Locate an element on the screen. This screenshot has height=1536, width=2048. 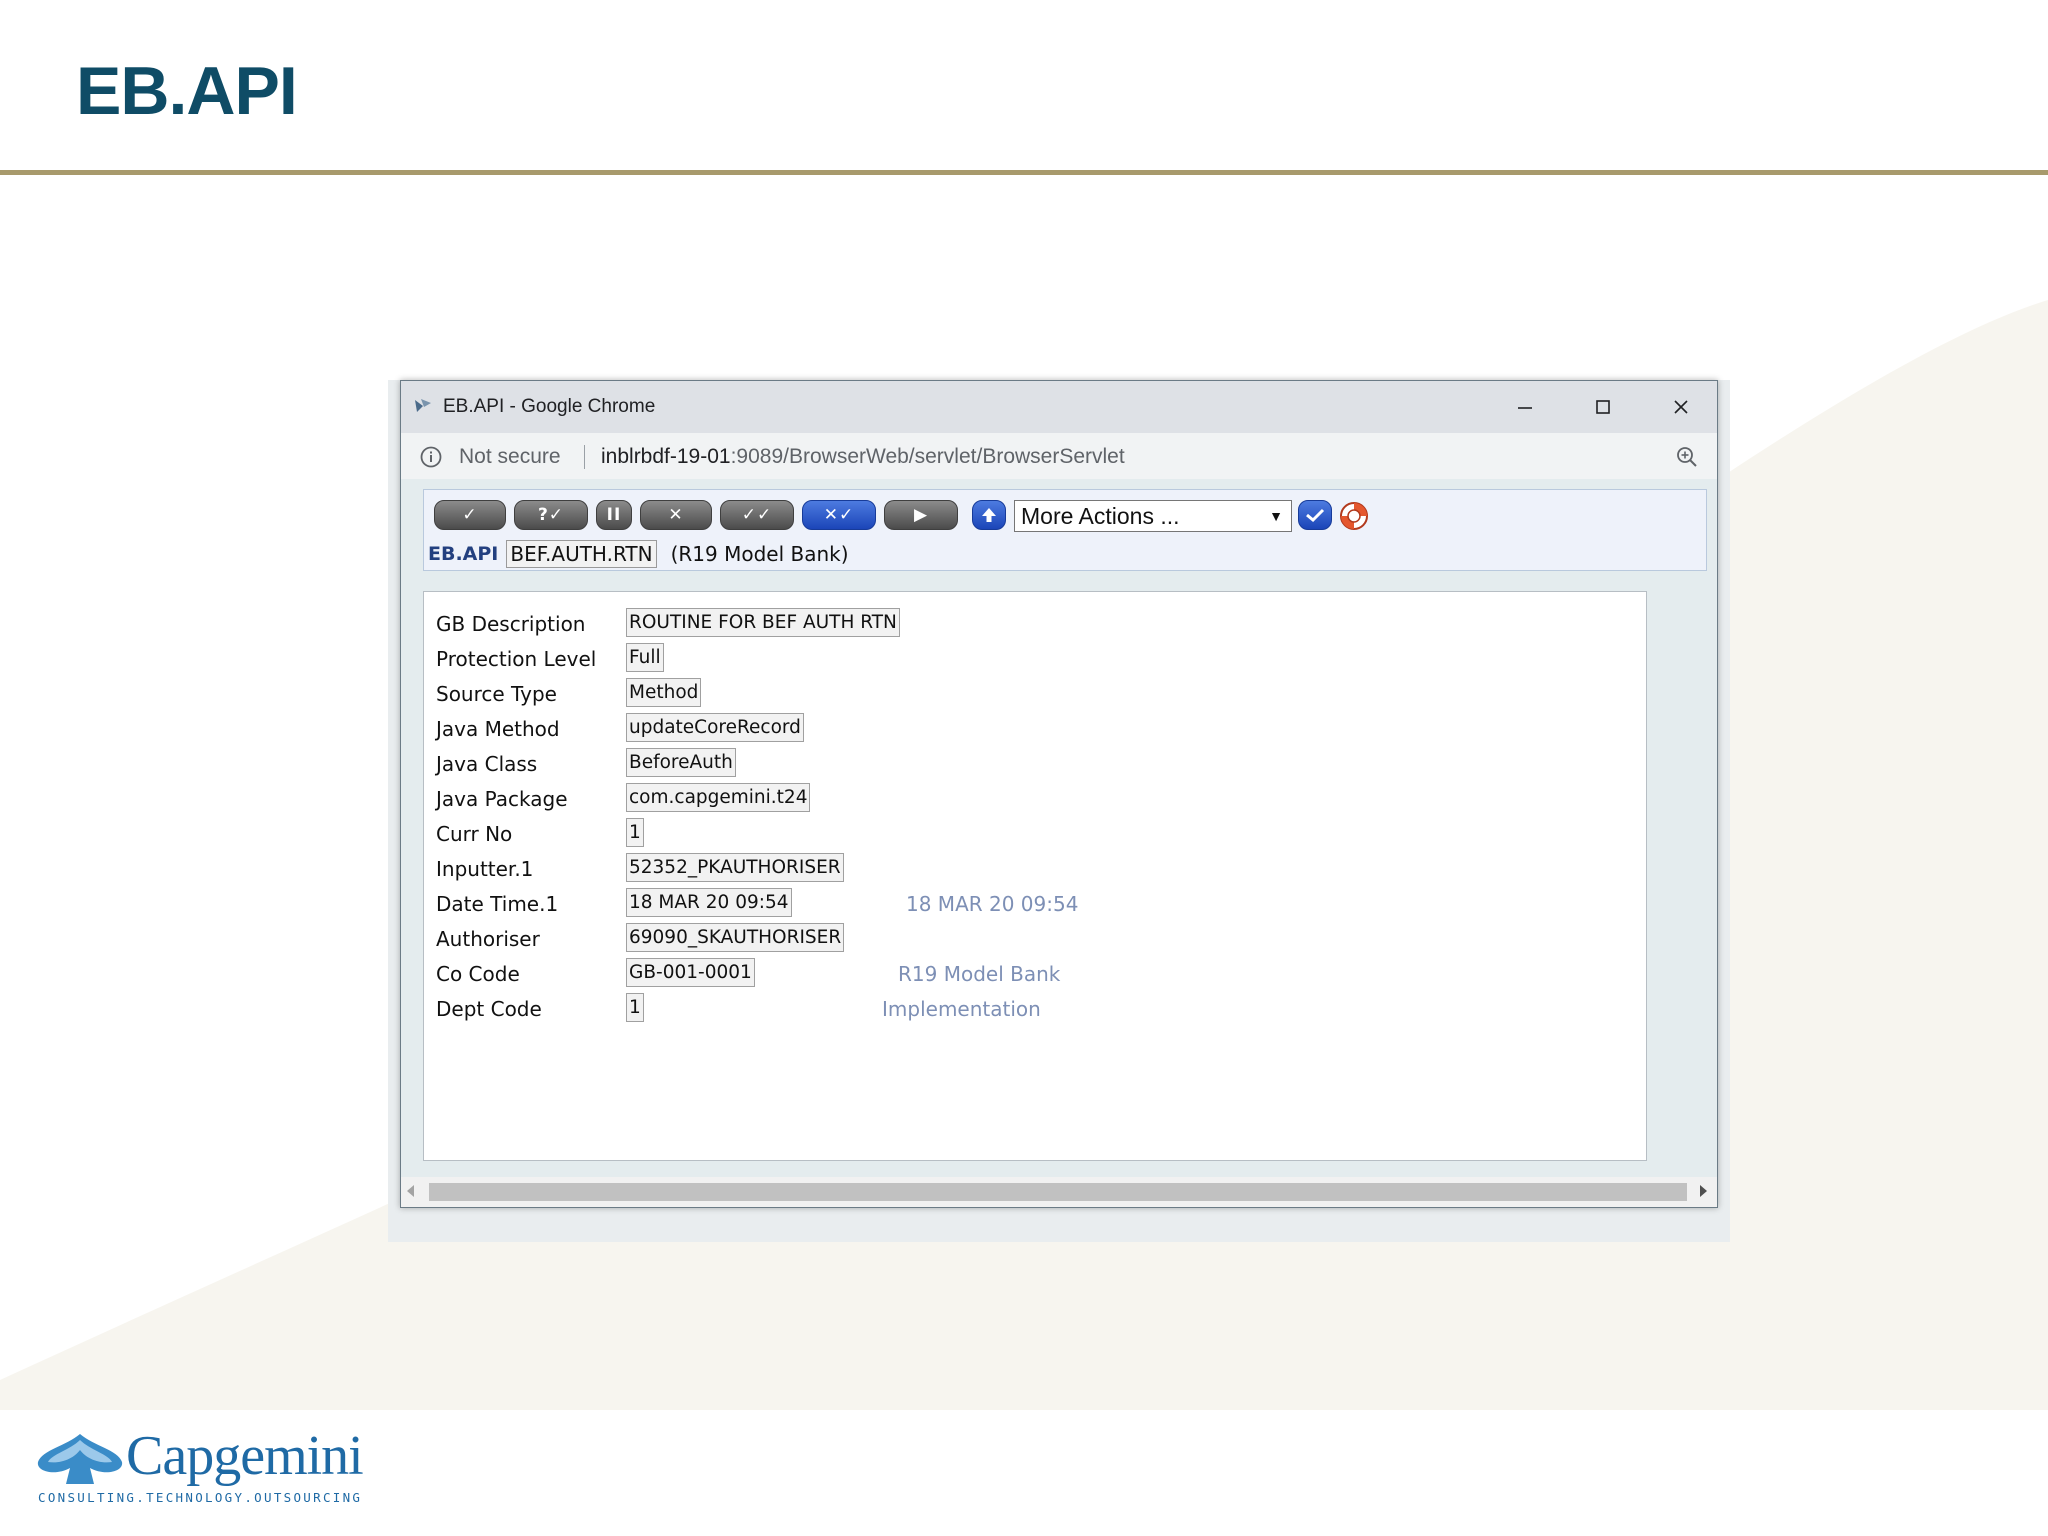
title-divider is located at coordinates (1024, 172).